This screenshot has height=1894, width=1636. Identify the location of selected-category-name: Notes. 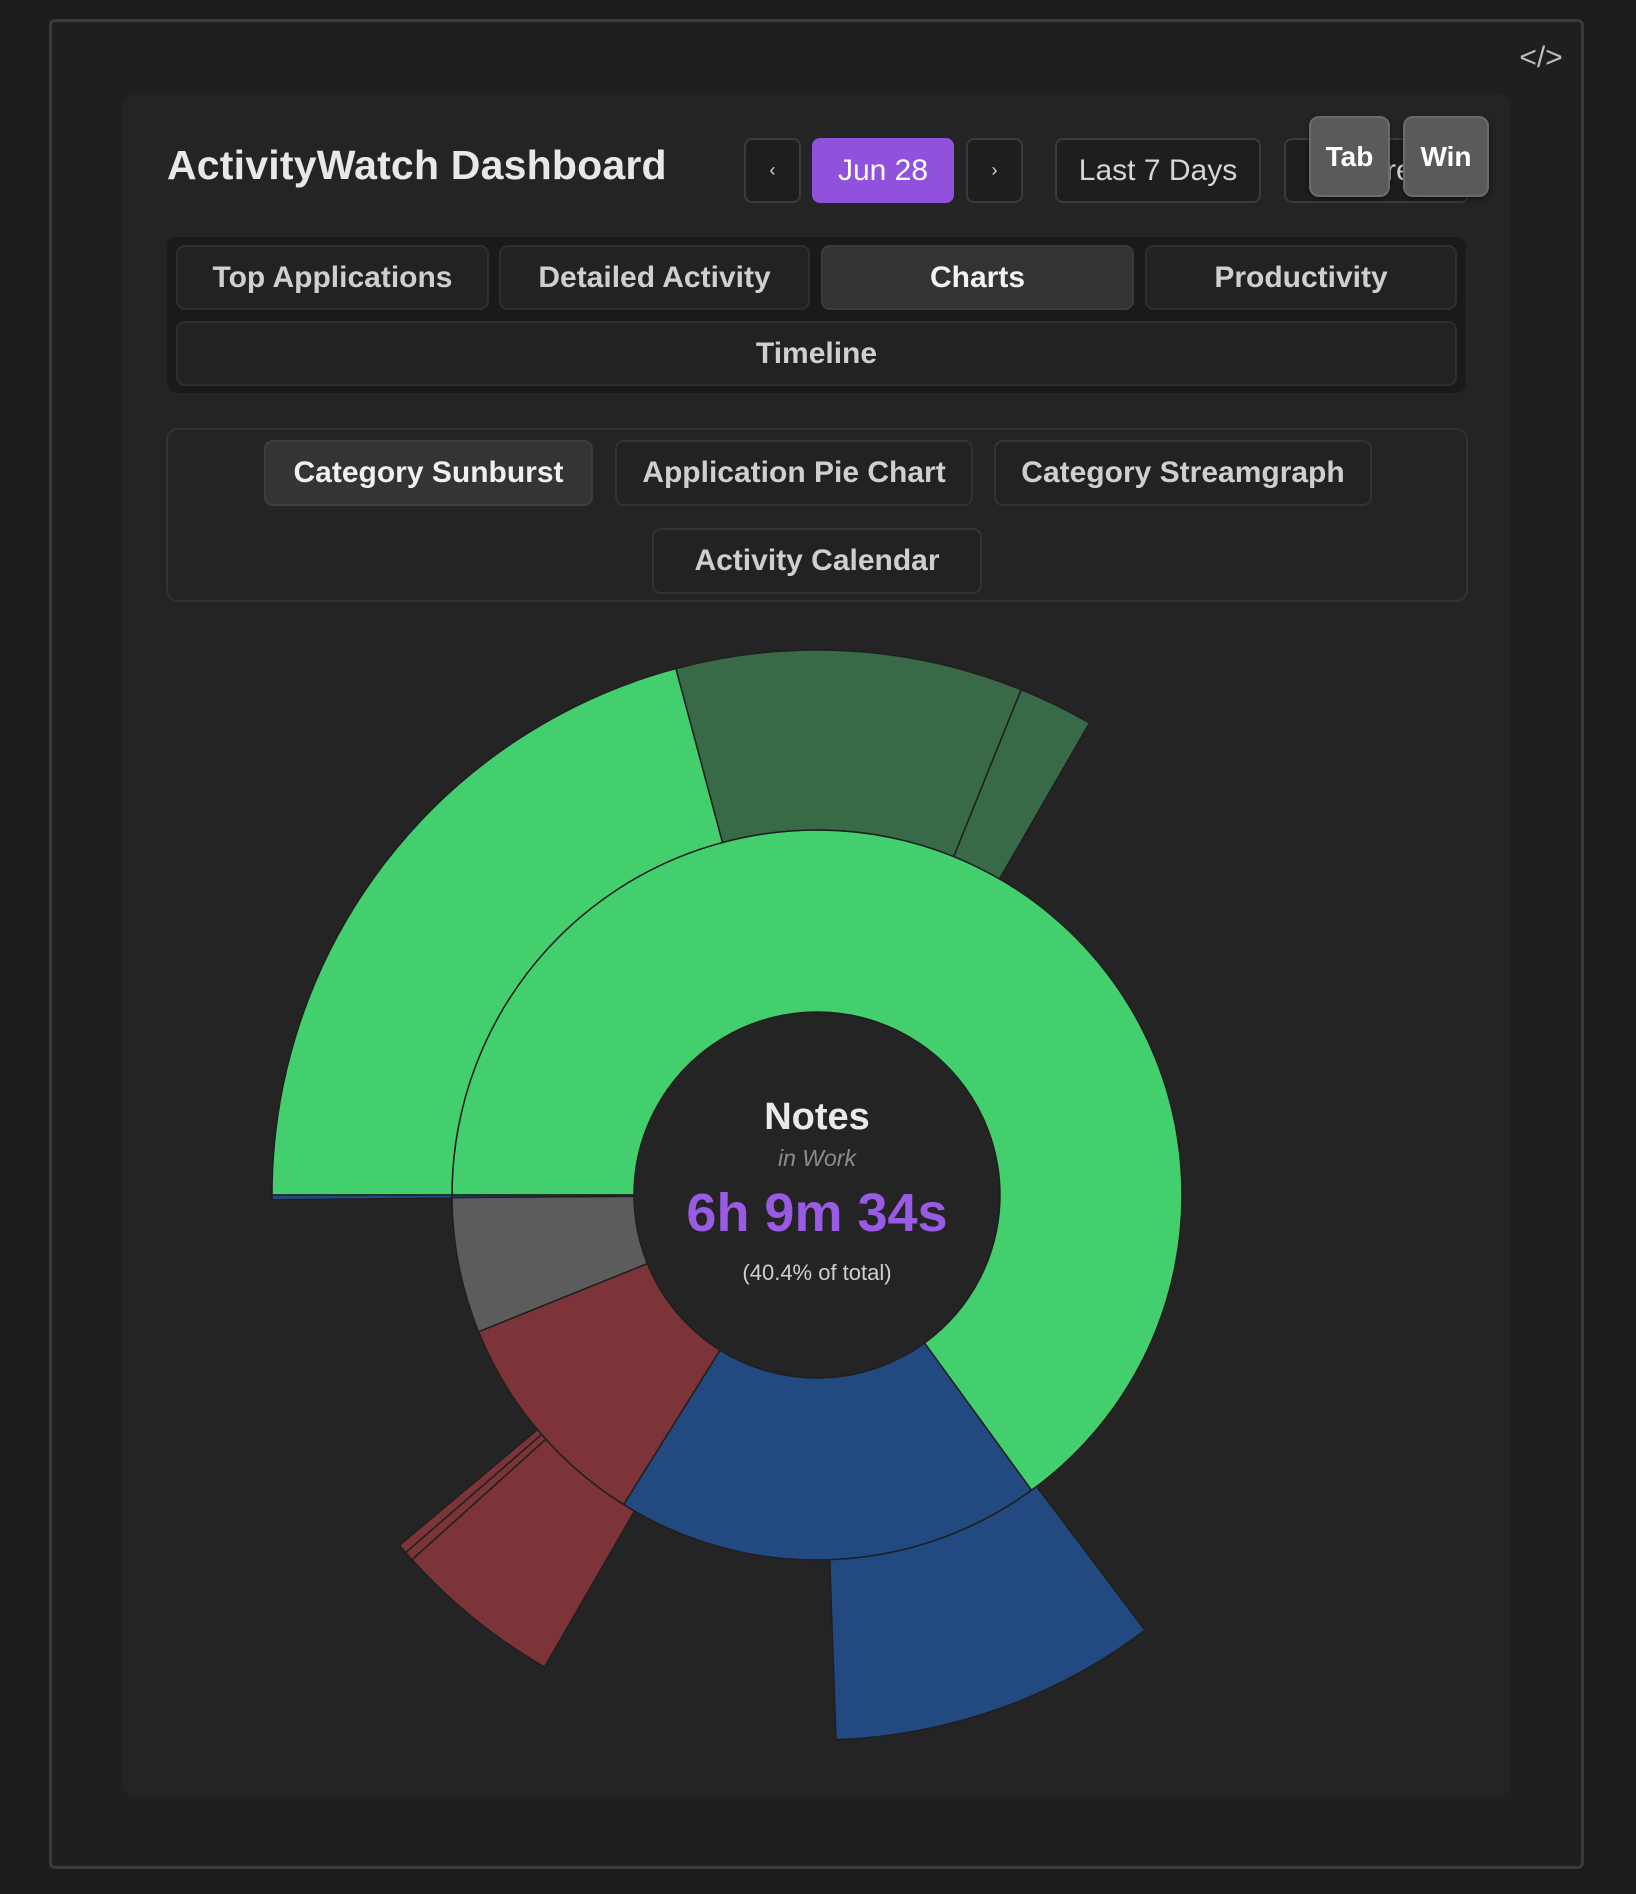
(817, 1117).